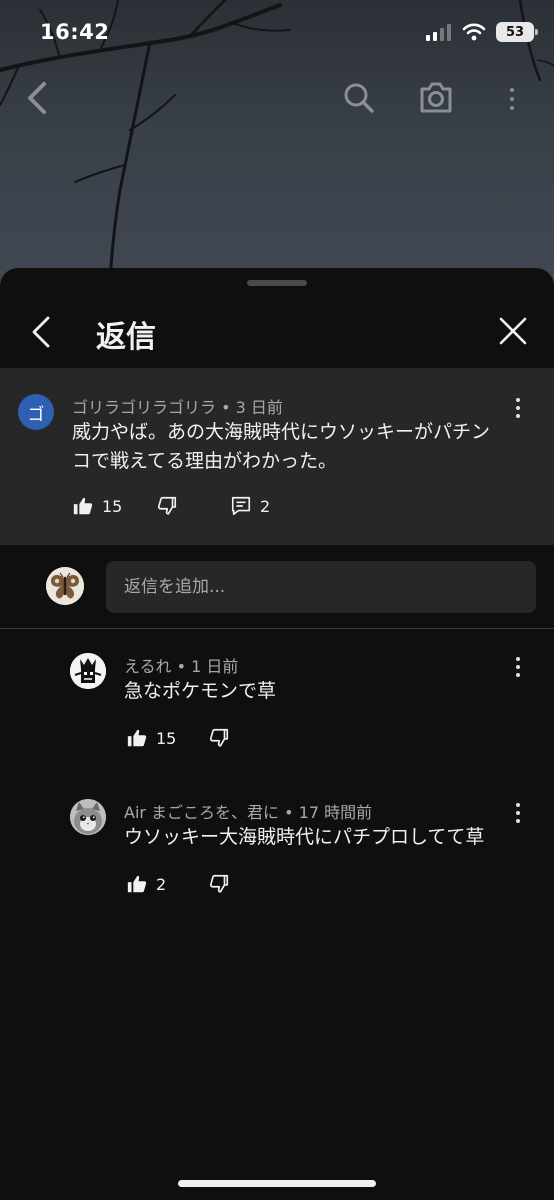  I want to click on close-icon, so click(513, 331).